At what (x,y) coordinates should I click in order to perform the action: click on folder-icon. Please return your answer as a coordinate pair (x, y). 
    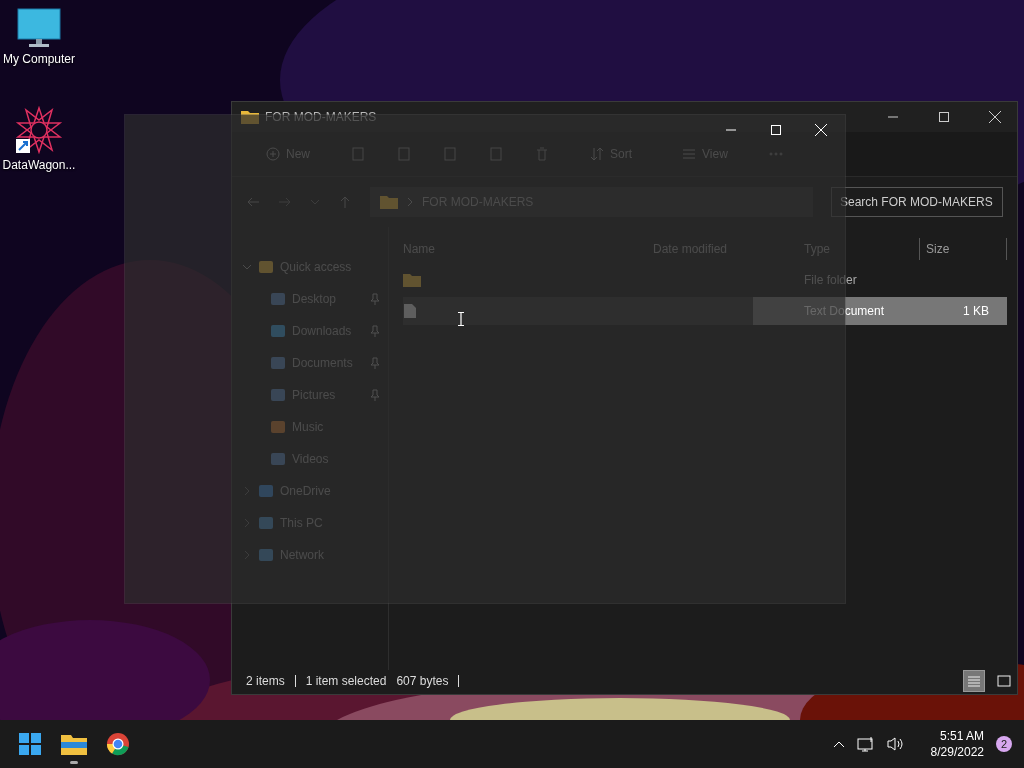
    Looking at the image, I should click on (74, 744).